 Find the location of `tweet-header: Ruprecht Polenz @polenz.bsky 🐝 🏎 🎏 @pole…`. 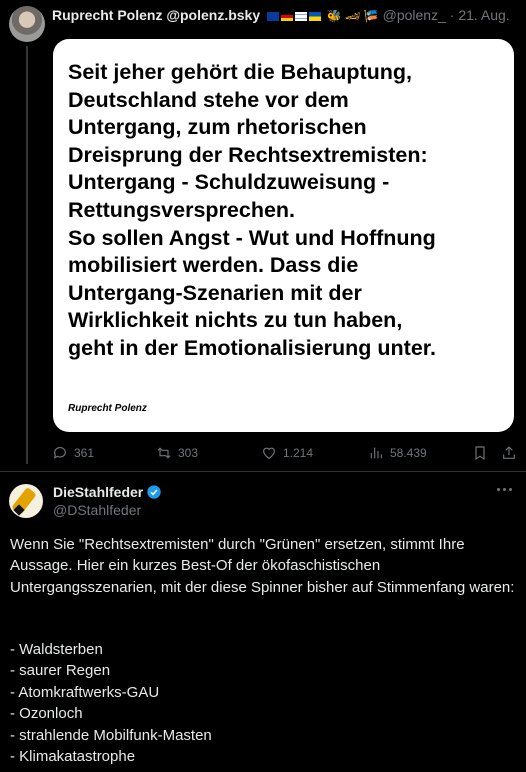

tweet-header: Ruprecht Polenz @polenz.bsky 🐝 🏎 🎏 @pole… is located at coordinates (287, 17).